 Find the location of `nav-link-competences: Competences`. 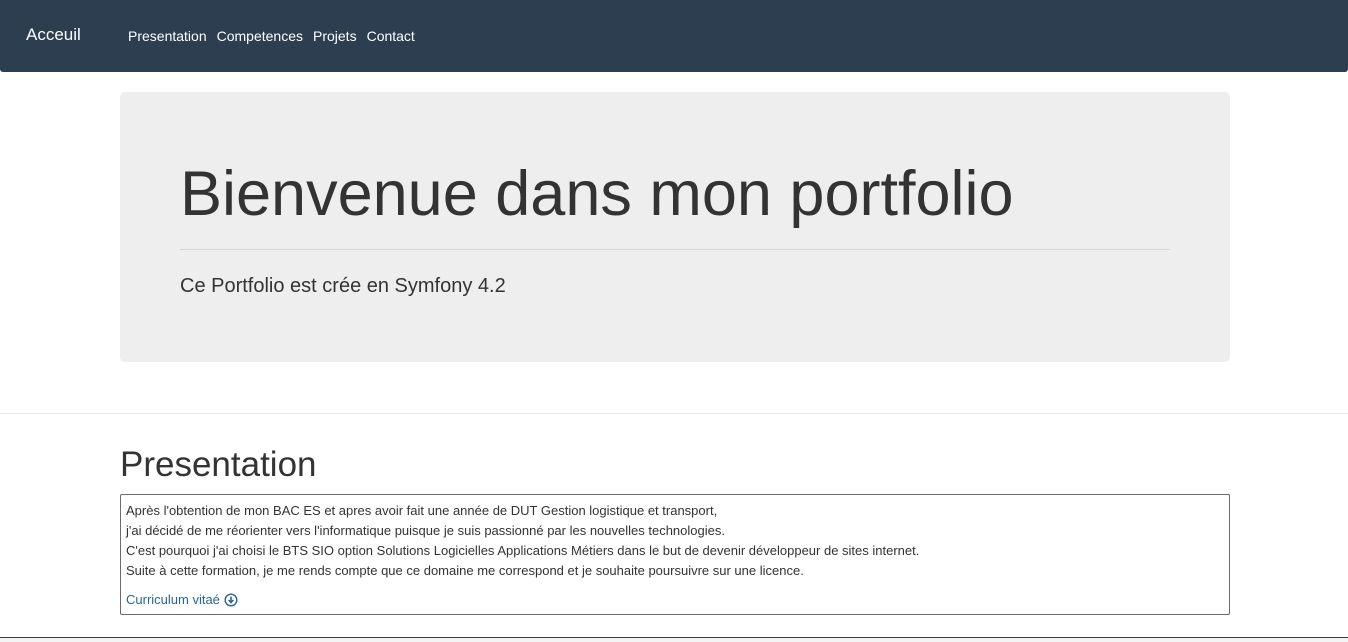

nav-link-competences: Competences is located at coordinates (260, 36).